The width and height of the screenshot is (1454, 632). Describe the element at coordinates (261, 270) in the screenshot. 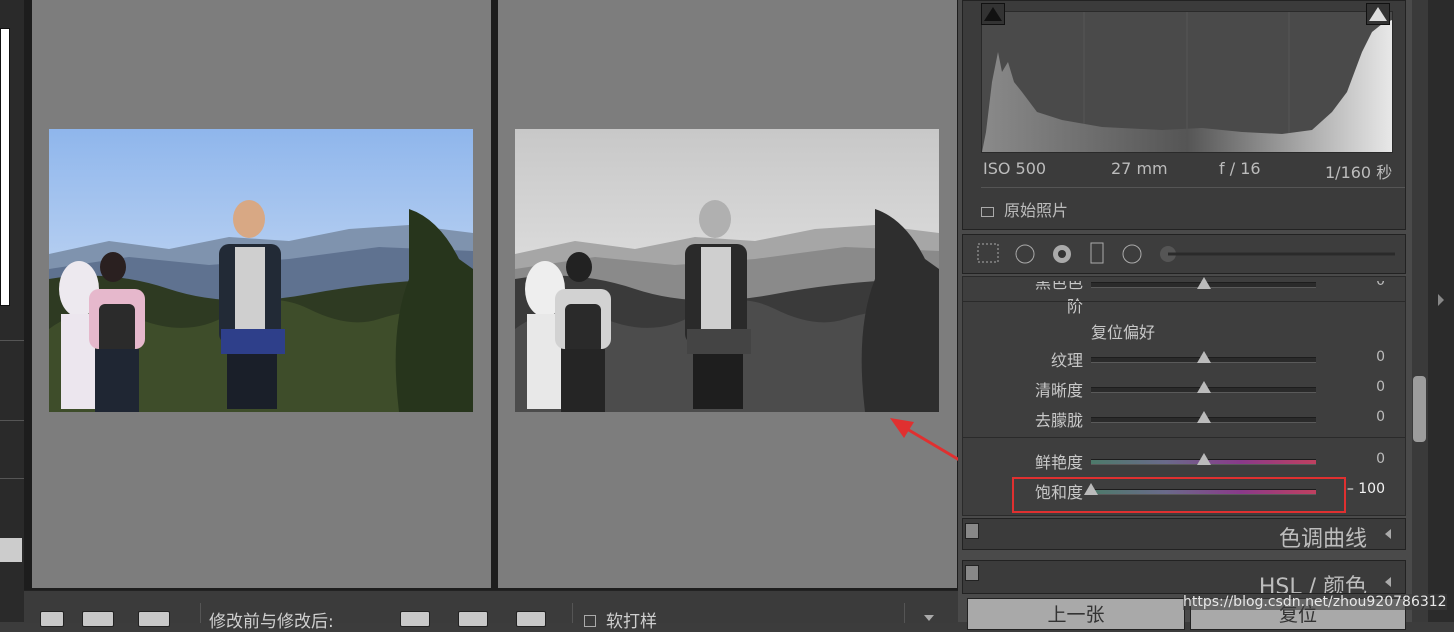

I see `before-photo` at that location.